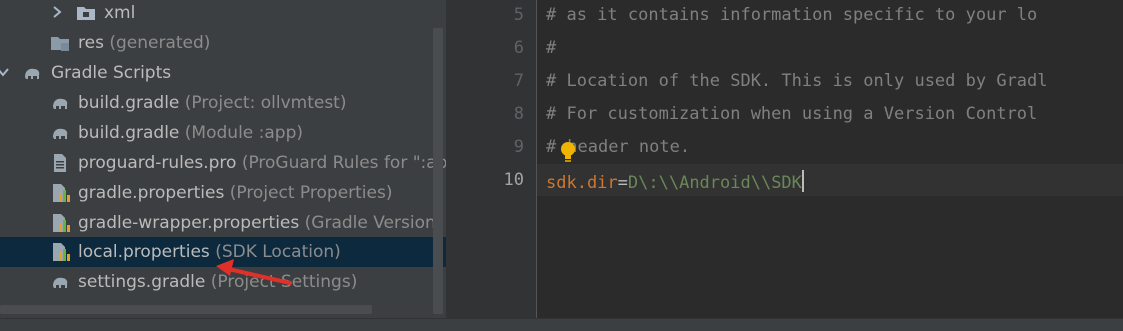  What do you see at coordinates (518, 48) in the screenshot?
I see `line-number: 6` at bounding box center [518, 48].